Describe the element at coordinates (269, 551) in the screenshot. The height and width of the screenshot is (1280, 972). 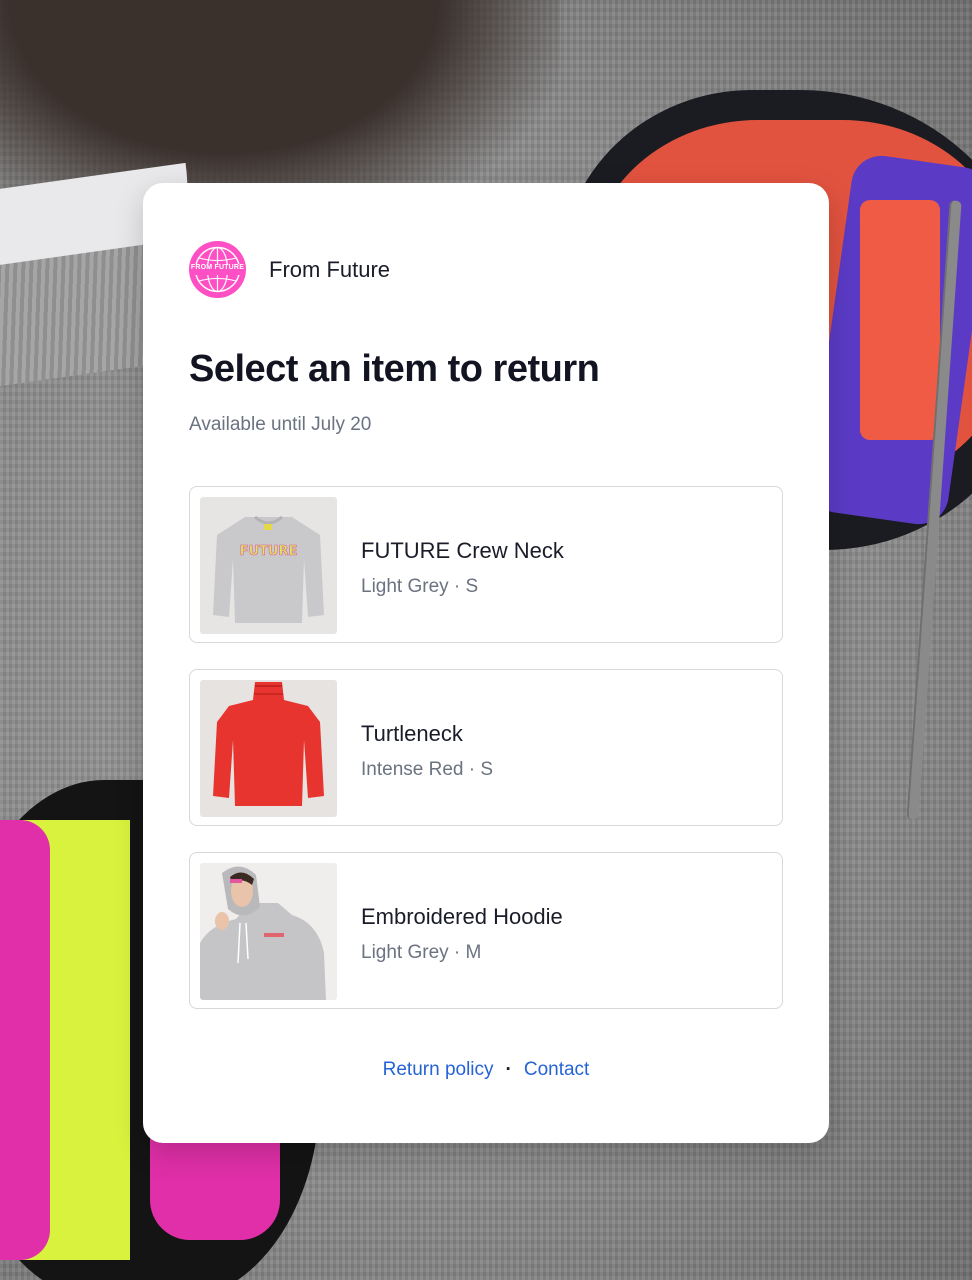
I see `future-print-text: FUTURE` at that location.